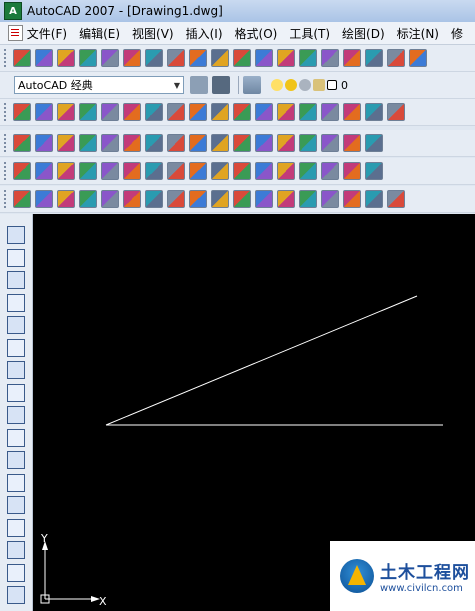 Image resolution: width=475 pixels, height=611 pixels. Describe the element at coordinates (308, 171) in the screenshot. I see `trim-icon` at that location.